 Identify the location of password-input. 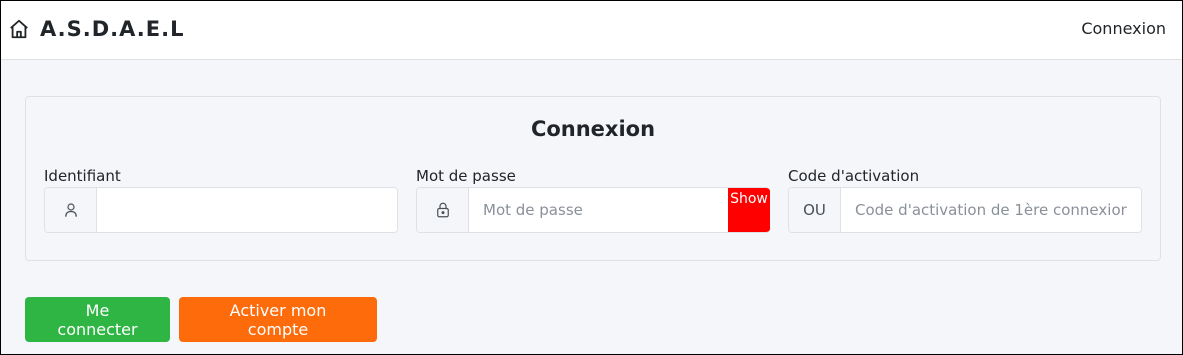
(598, 210).